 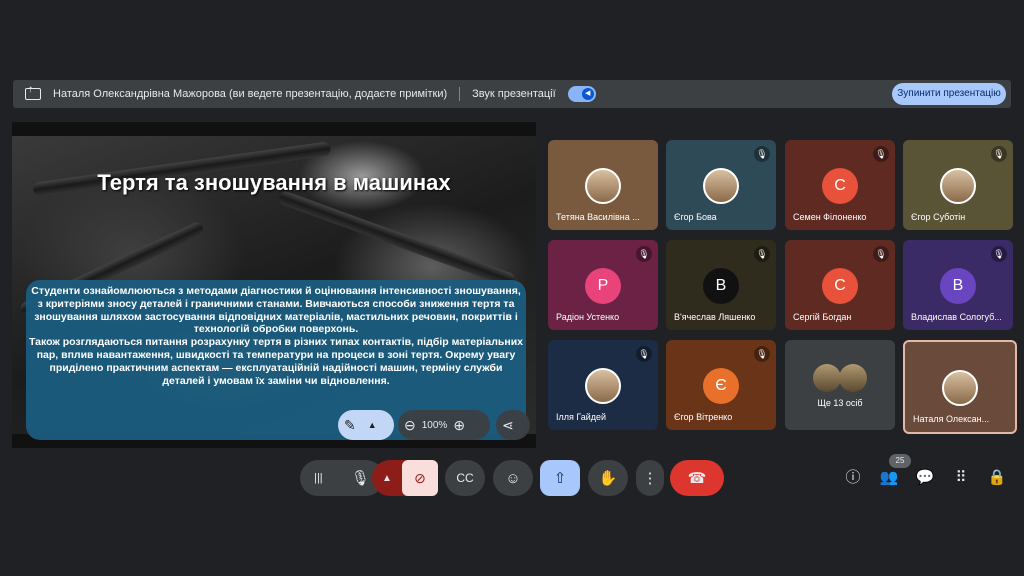 What do you see at coordinates (508, 424) in the screenshot?
I see `share-icon: ⋖` at bounding box center [508, 424].